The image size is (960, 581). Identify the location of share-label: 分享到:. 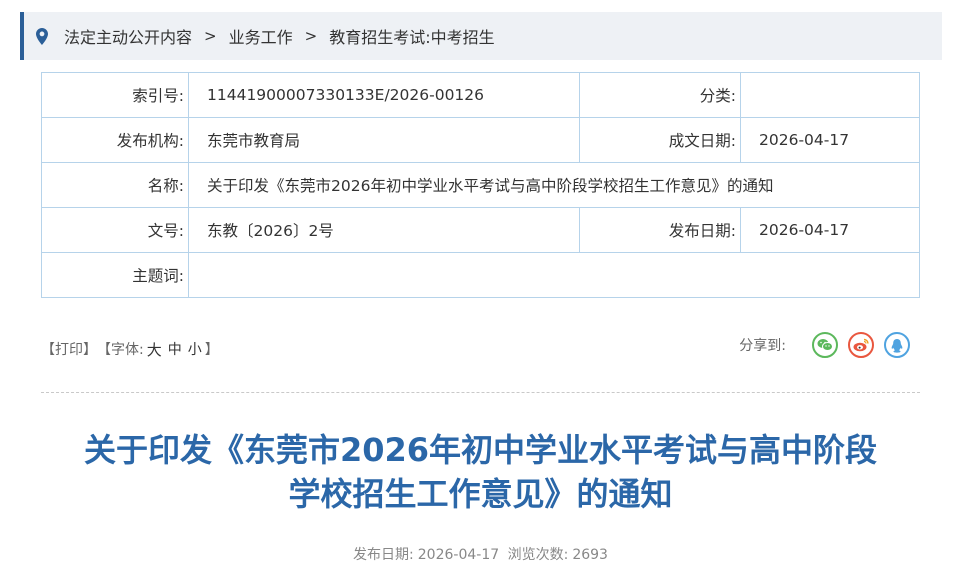
(762, 346).